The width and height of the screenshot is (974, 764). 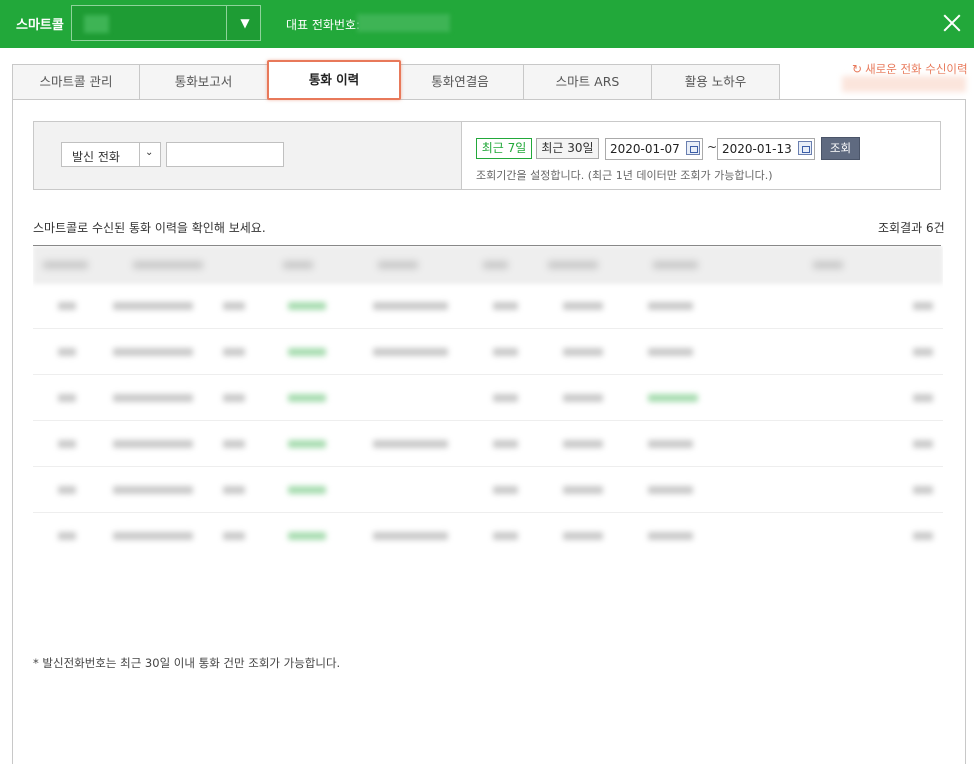 What do you see at coordinates (245, 23) in the screenshot?
I see `caret-down-icon: ▼` at bounding box center [245, 23].